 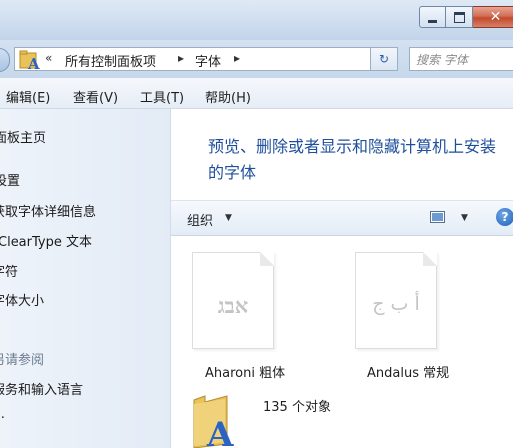 I want to click on search-box, so click(x=461, y=59).